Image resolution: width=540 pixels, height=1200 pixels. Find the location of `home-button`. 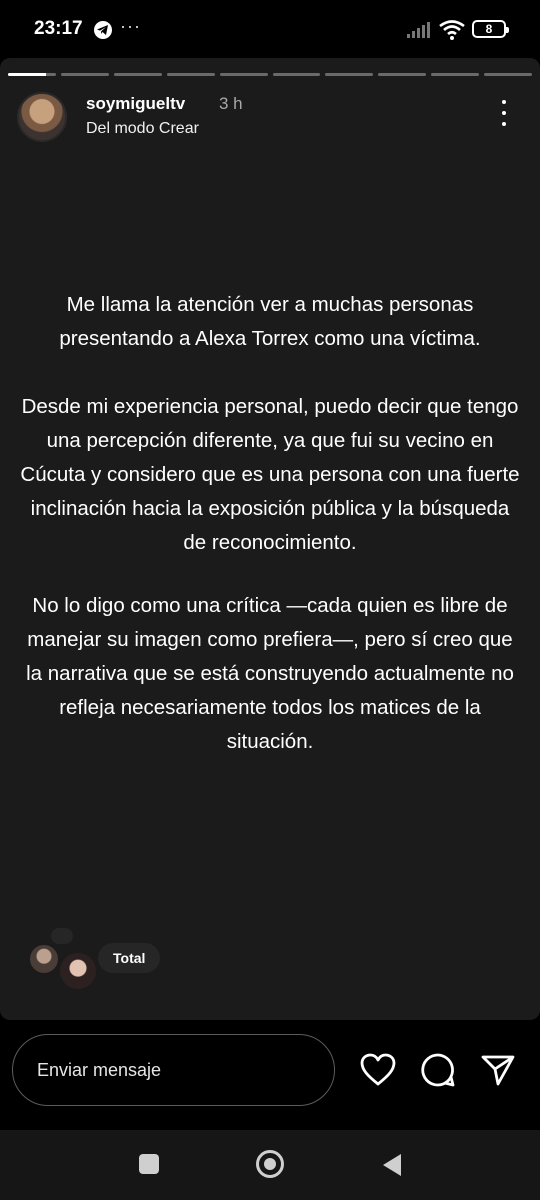

home-button is located at coordinates (270, 1164).